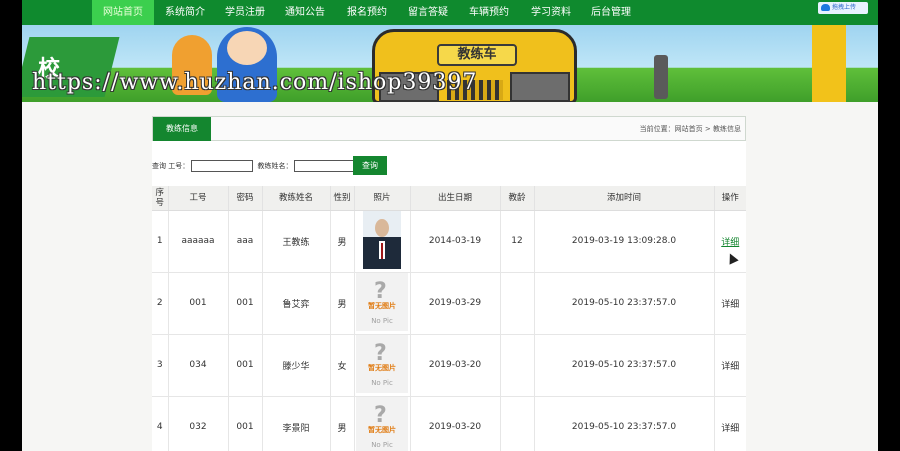 This screenshot has width=900, height=451. Describe the element at coordinates (296, 365) in the screenshot. I see `cell-name: 滕少华` at that location.